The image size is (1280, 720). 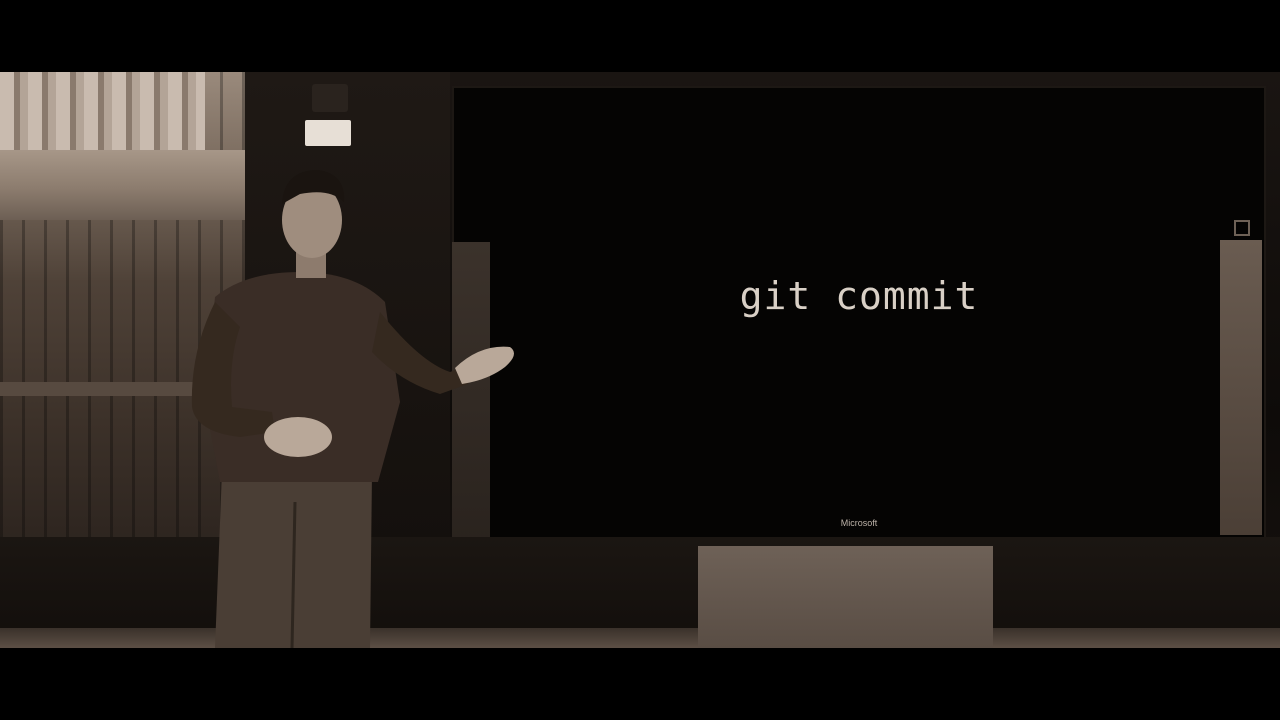 I want to click on letterbox-top, so click(x=640, y=36).